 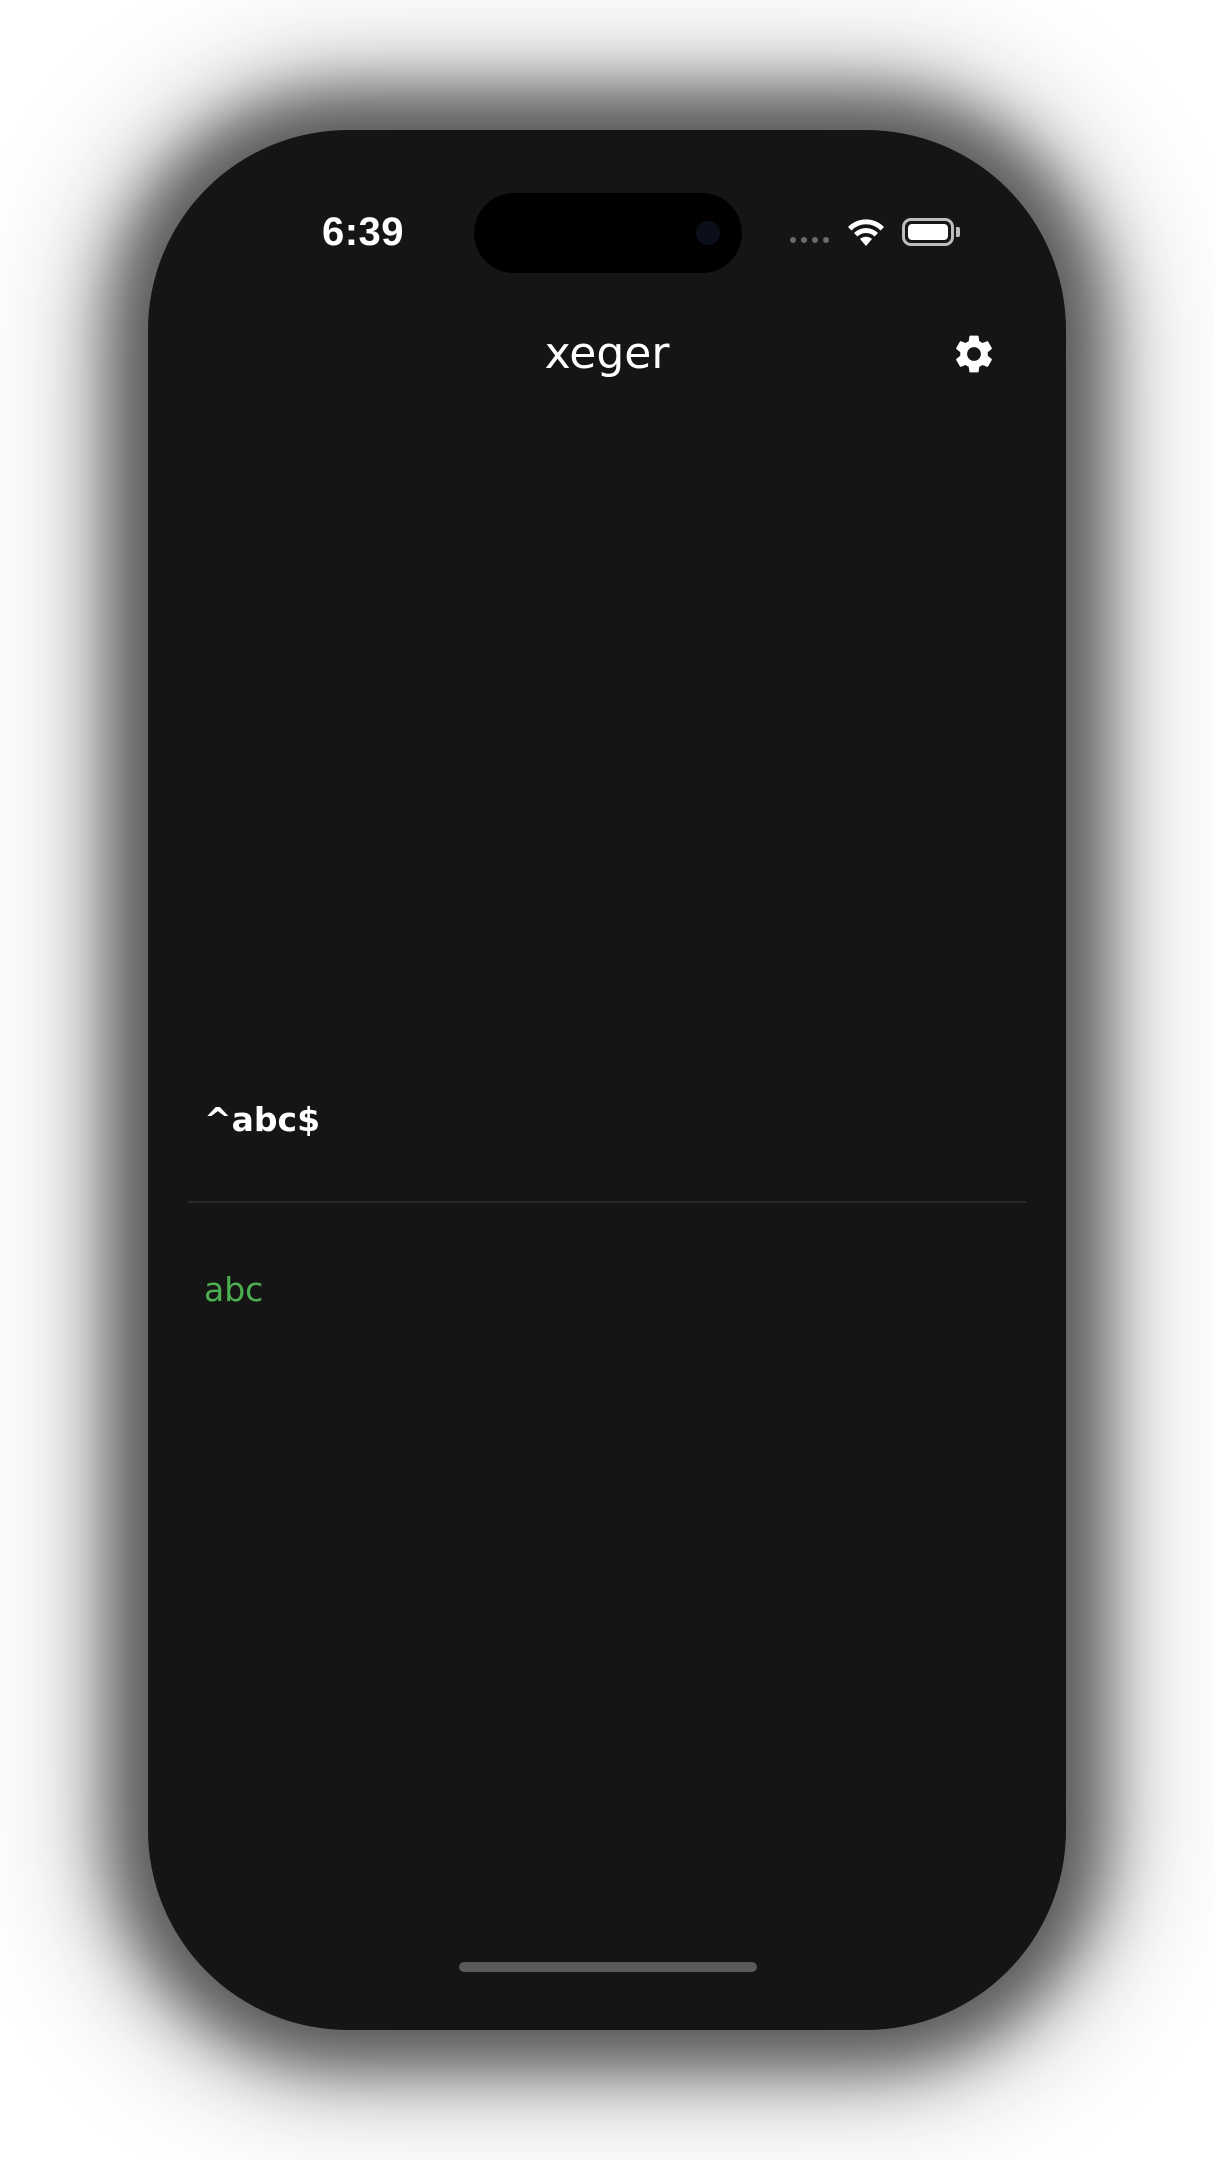 I want to click on match-result: abc, so click(x=234, y=1289).